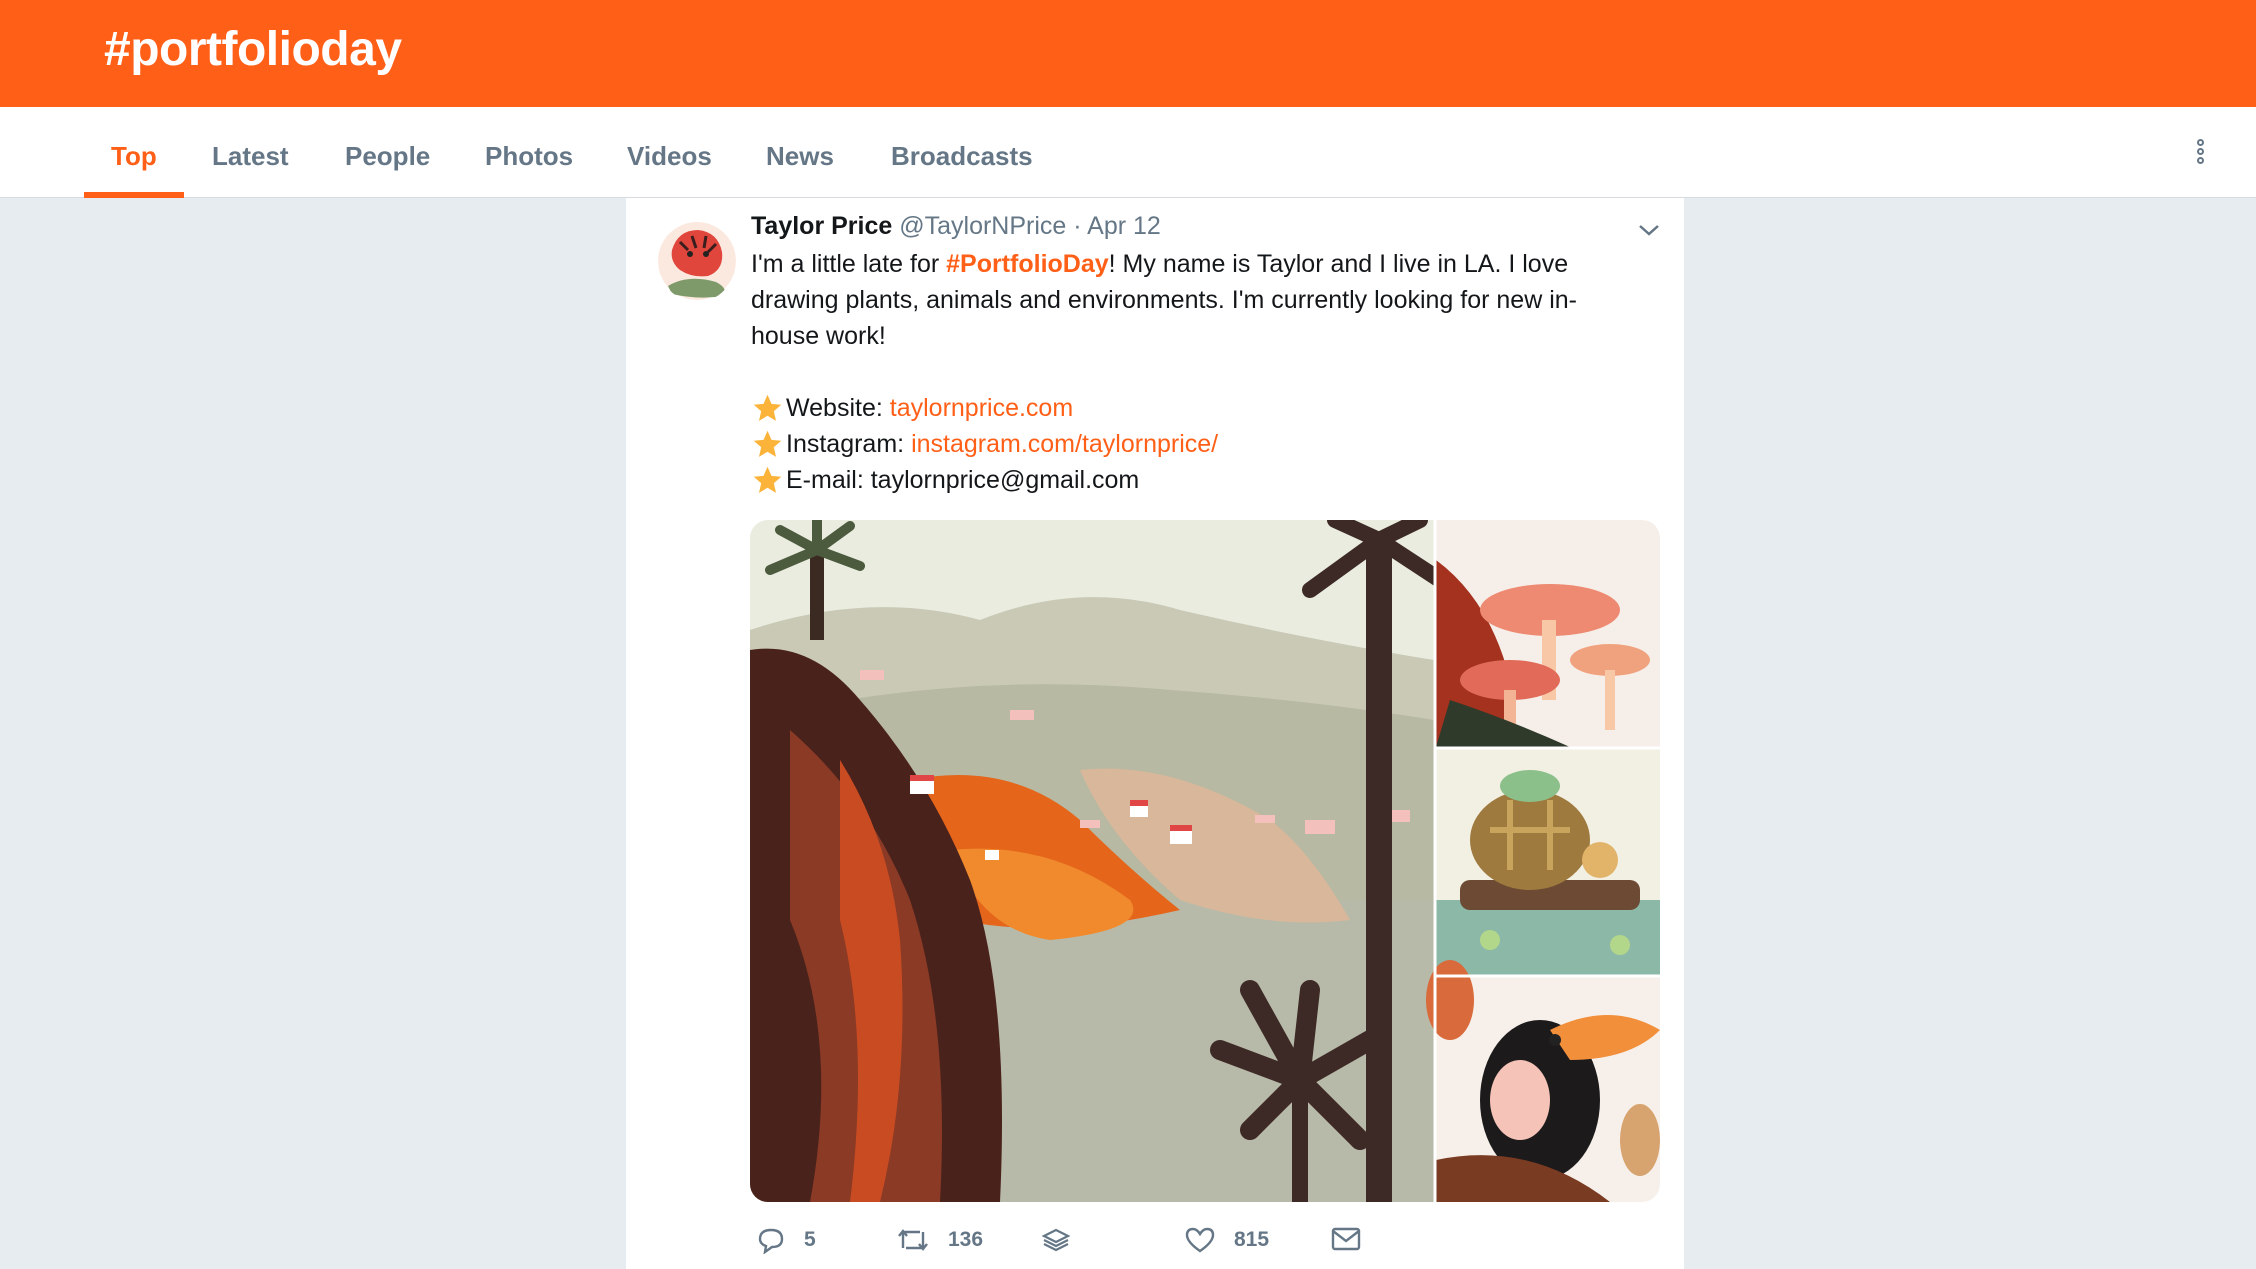 The height and width of the screenshot is (1269, 2256). I want to click on email-line: E-mail: taylornprice@gmail.com, so click(1191, 480).